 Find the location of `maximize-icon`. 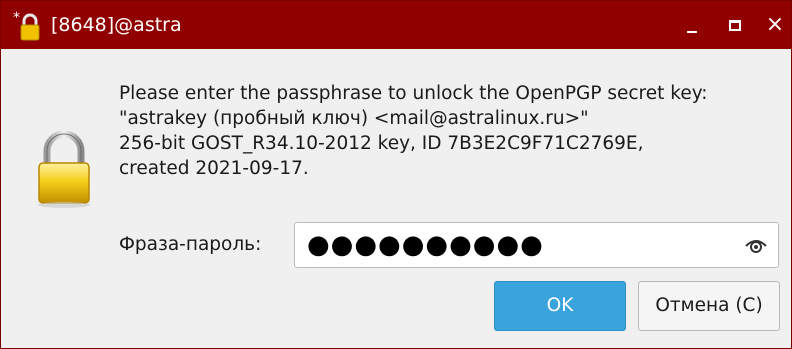

maximize-icon is located at coordinates (735, 25).